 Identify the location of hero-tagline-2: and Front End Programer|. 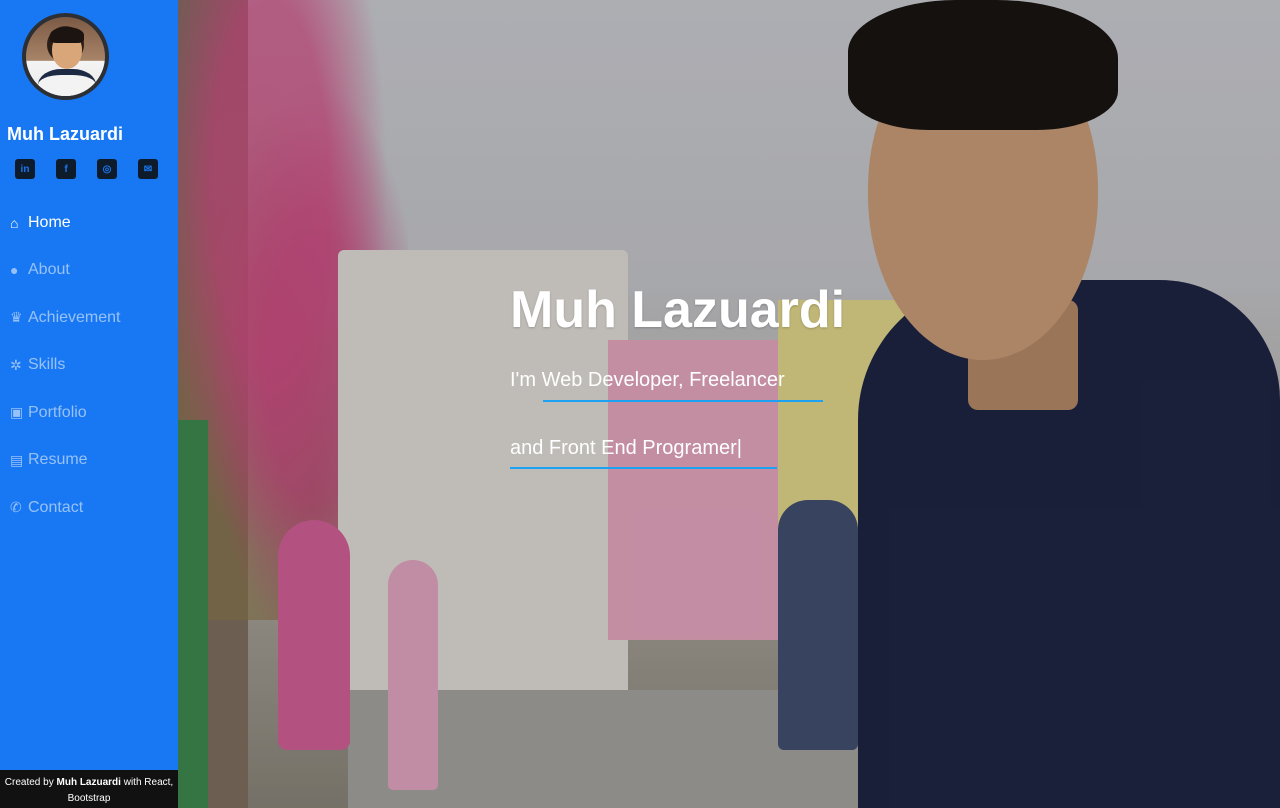
(626, 448).